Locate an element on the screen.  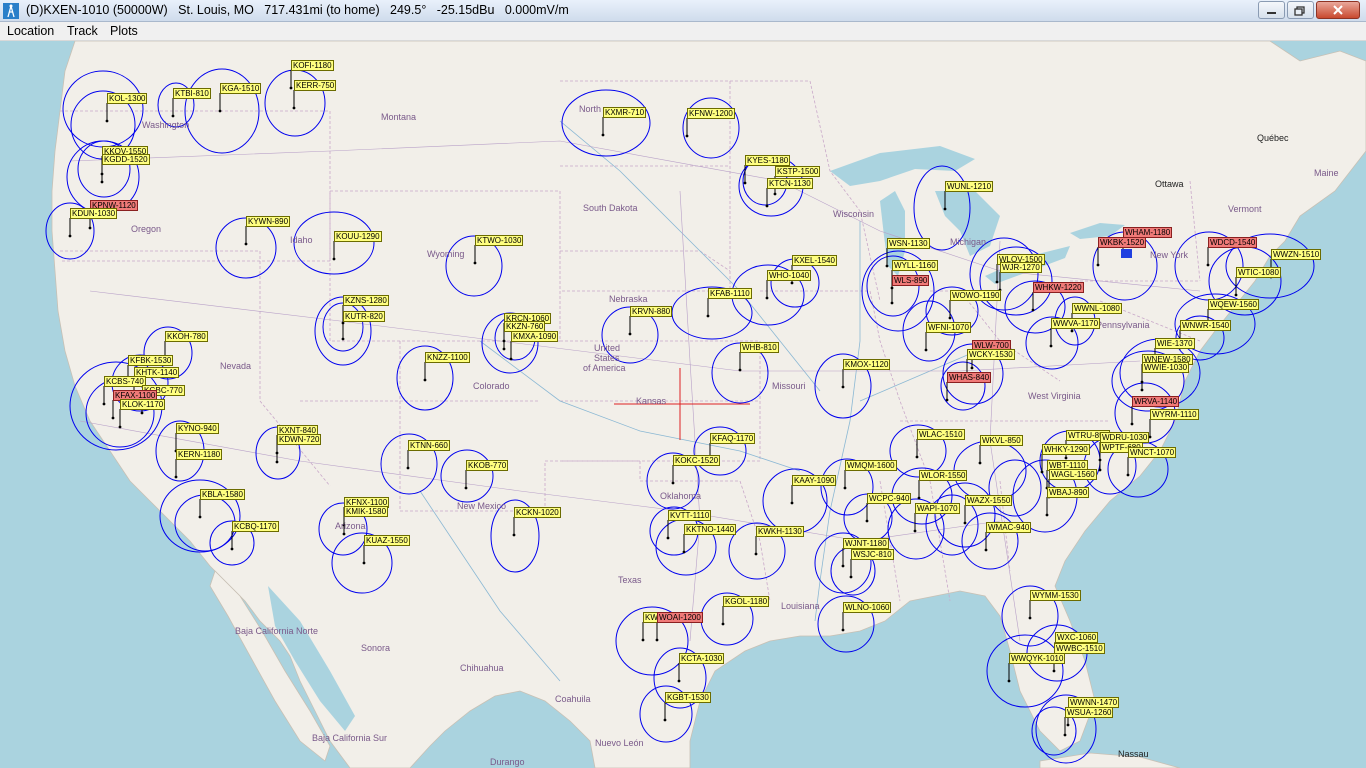
station-label: WLS-890 is located at coordinates (911, 280).